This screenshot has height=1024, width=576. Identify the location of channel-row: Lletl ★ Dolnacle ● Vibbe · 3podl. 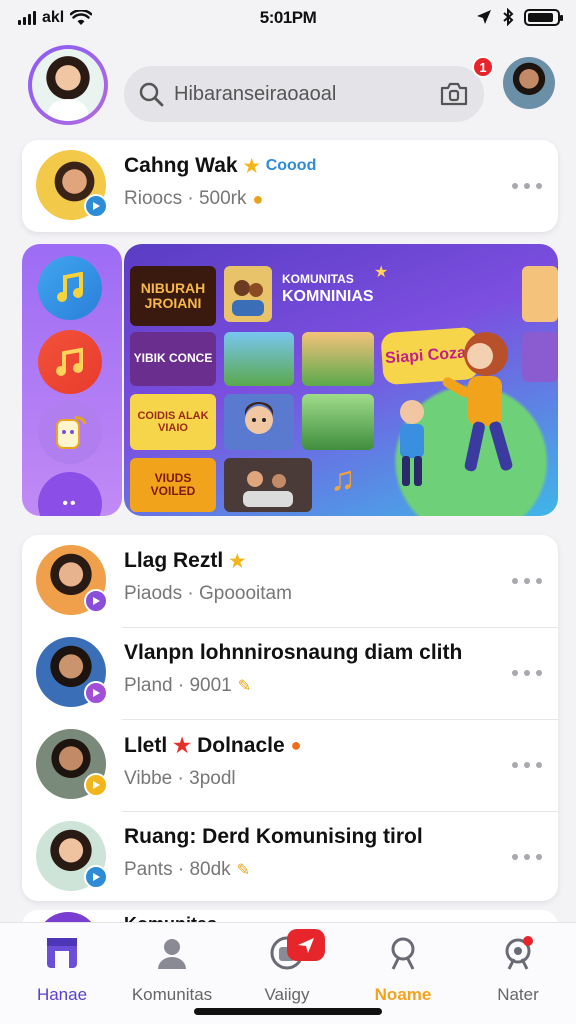
(290, 765).